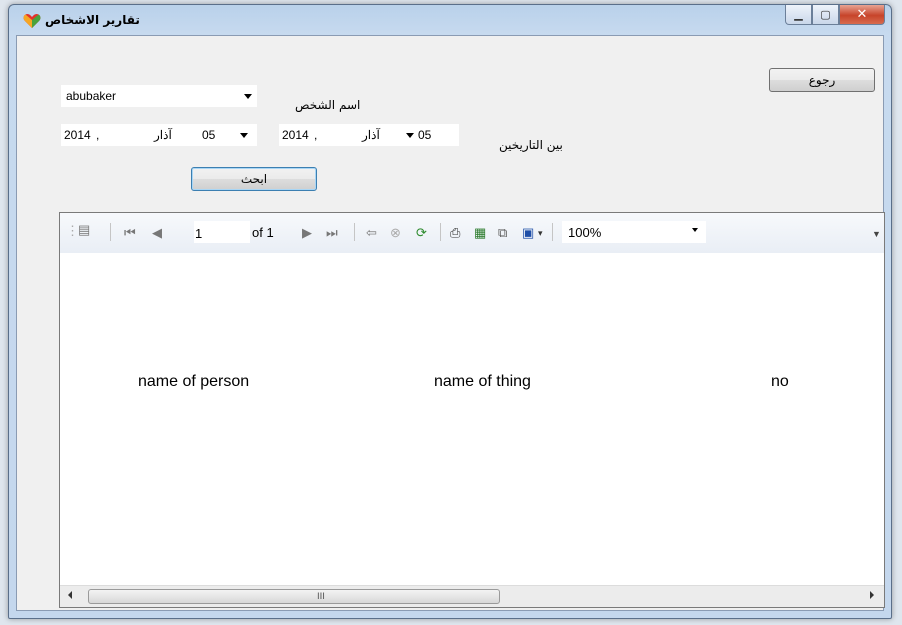 The height and width of the screenshot is (625, 902). What do you see at coordinates (332, 233) in the screenshot?
I see `last-page-icon: ⏭` at bounding box center [332, 233].